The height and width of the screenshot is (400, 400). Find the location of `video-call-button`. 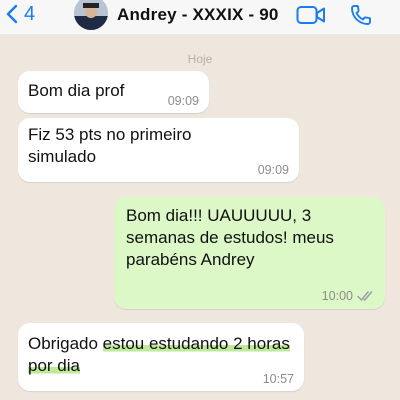

video-call-button is located at coordinates (311, 17).